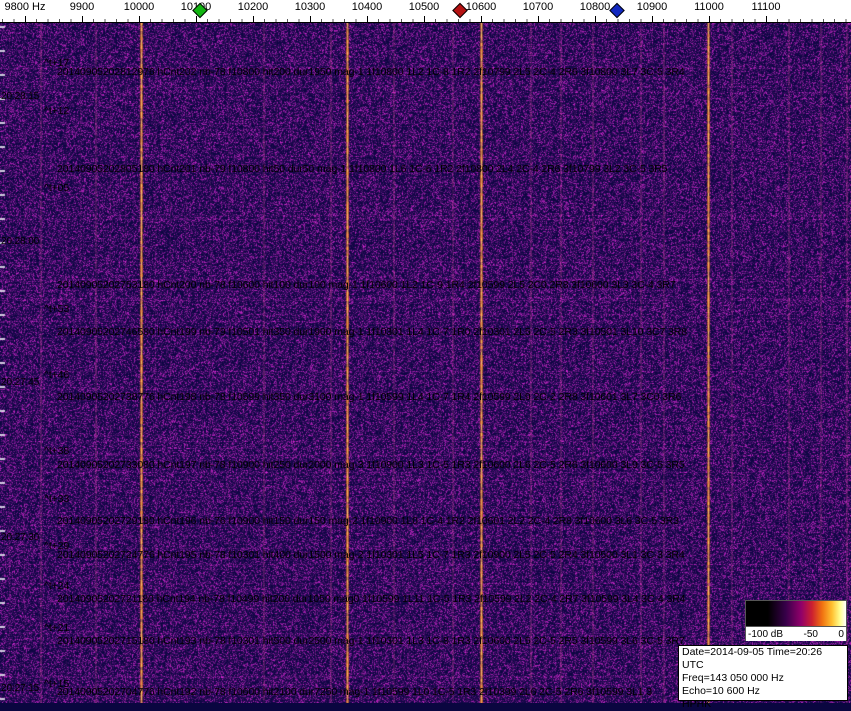  What do you see at coordinates (310, 7) in the screenshot?
I see `freq-tick-label: 10300` at bounding box center [310, 7].